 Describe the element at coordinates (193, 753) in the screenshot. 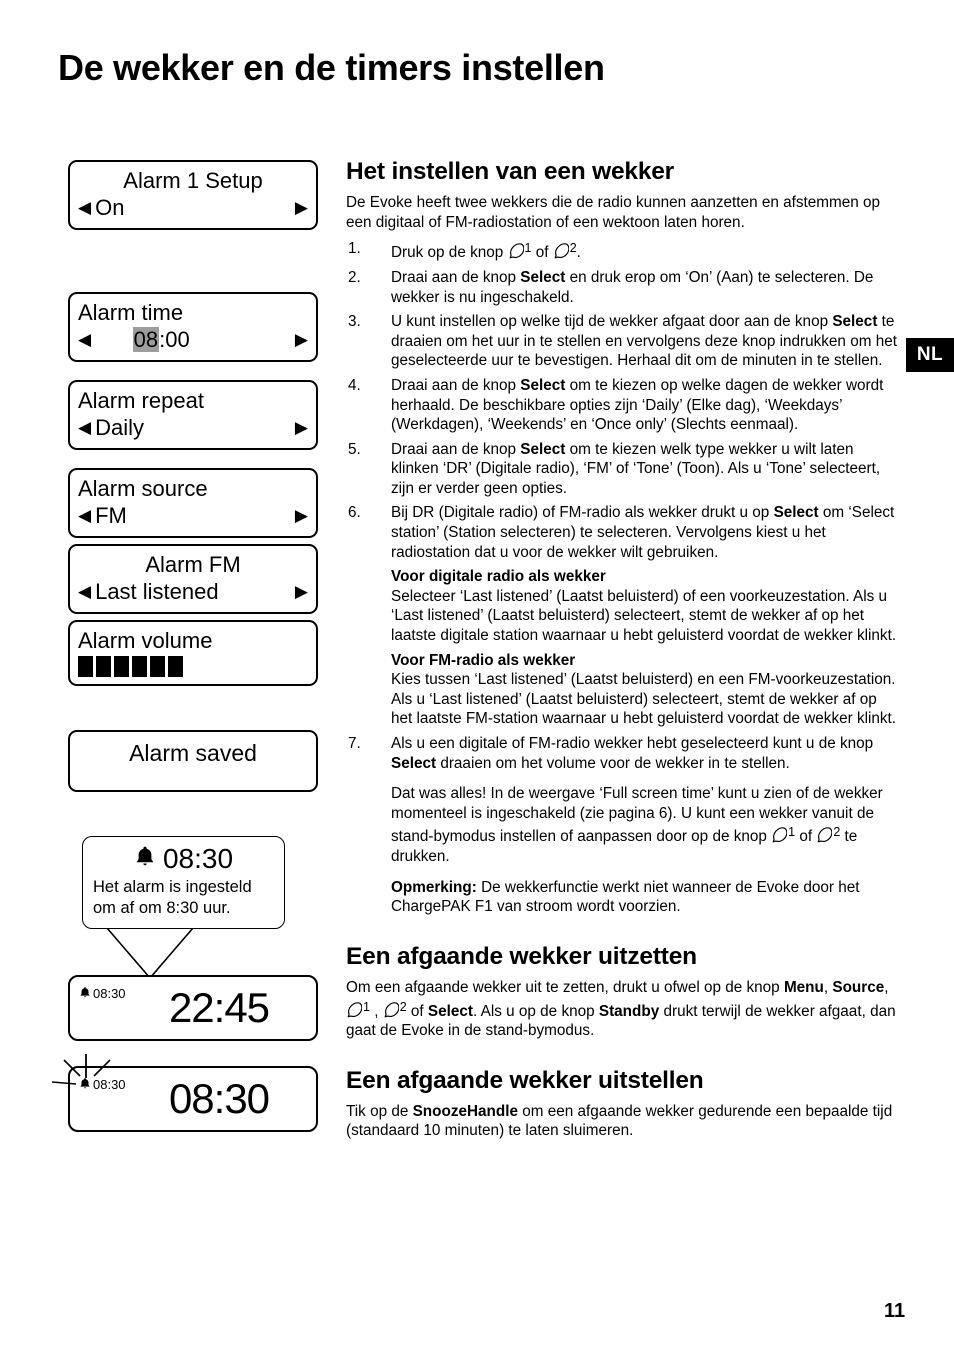

I see `lcd-title: Alarm saved` at that location.